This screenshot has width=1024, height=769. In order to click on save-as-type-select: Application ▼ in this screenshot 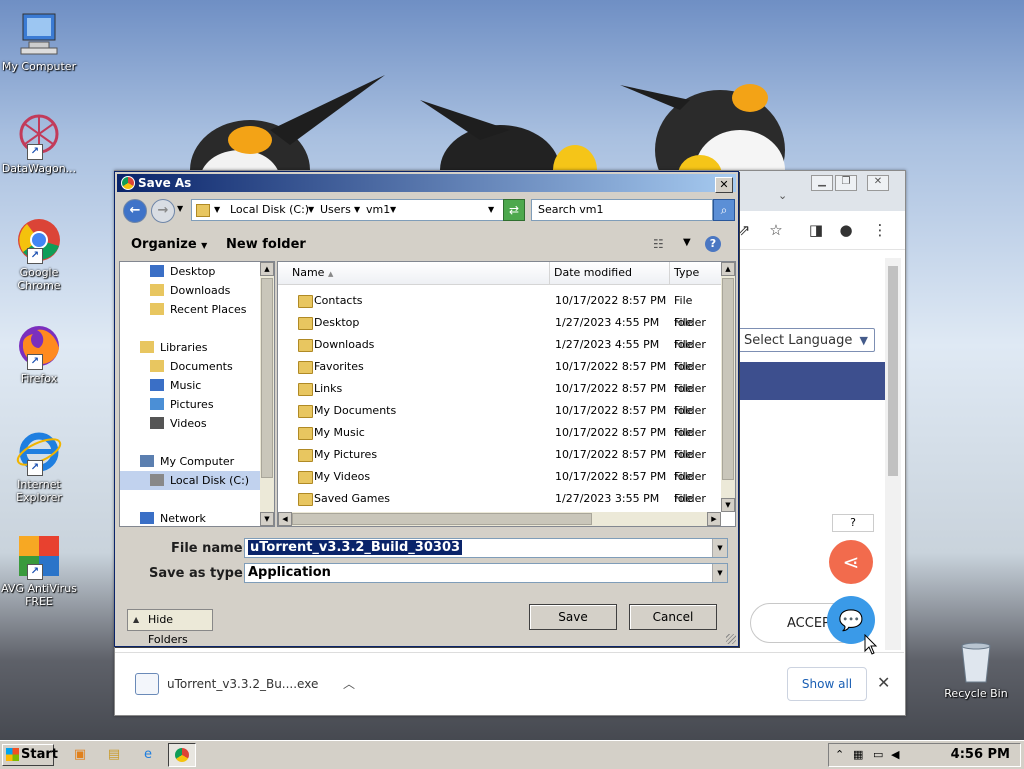, I will do `click(486, 573)`.